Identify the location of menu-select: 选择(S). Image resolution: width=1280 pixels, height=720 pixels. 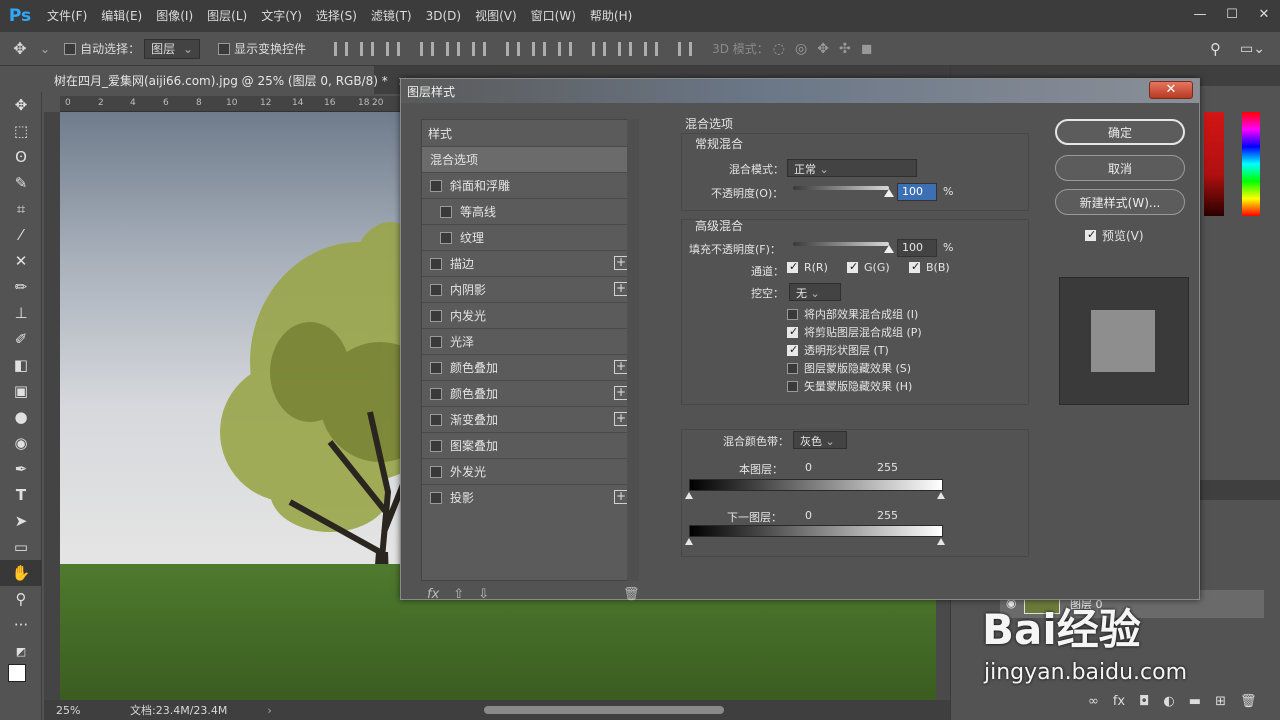
(336, 16).